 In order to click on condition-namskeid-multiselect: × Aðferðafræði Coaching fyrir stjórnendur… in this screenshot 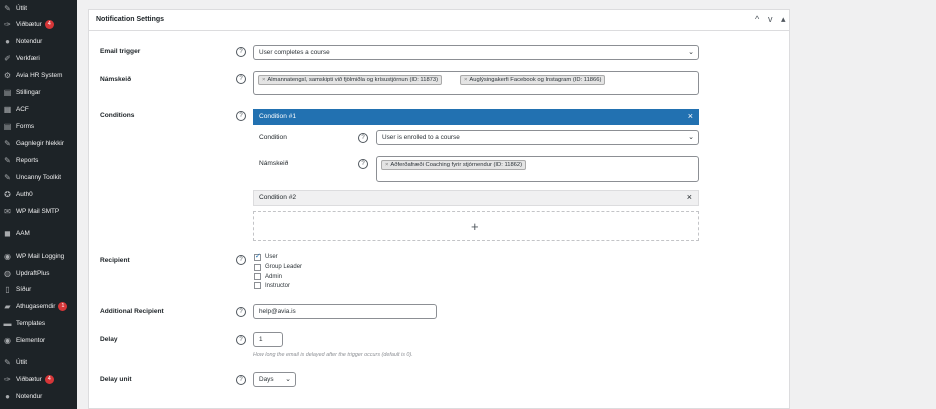, I will do `click(537, 169)`.